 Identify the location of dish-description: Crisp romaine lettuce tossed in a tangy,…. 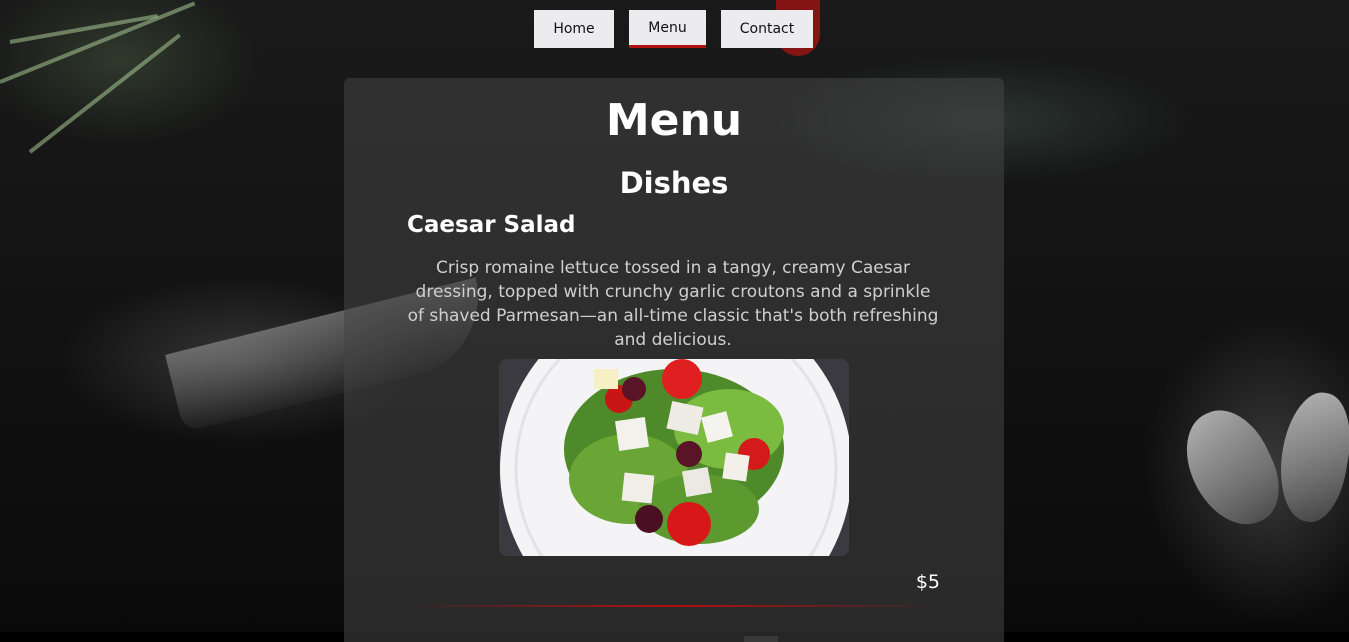
(673, 304).